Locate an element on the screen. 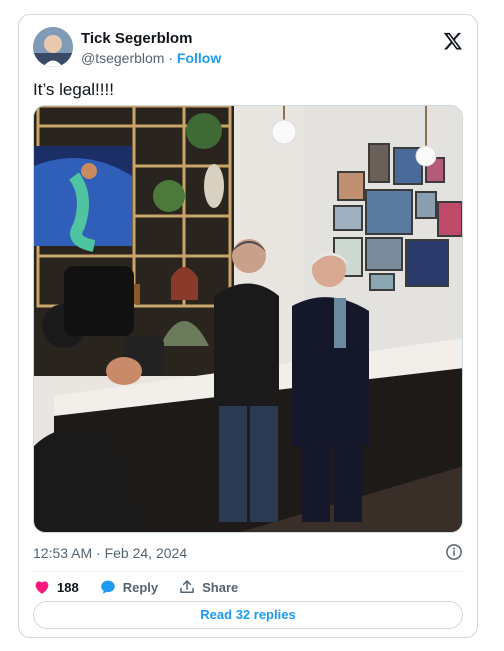  share-icon is located at coordinates (187, 586).